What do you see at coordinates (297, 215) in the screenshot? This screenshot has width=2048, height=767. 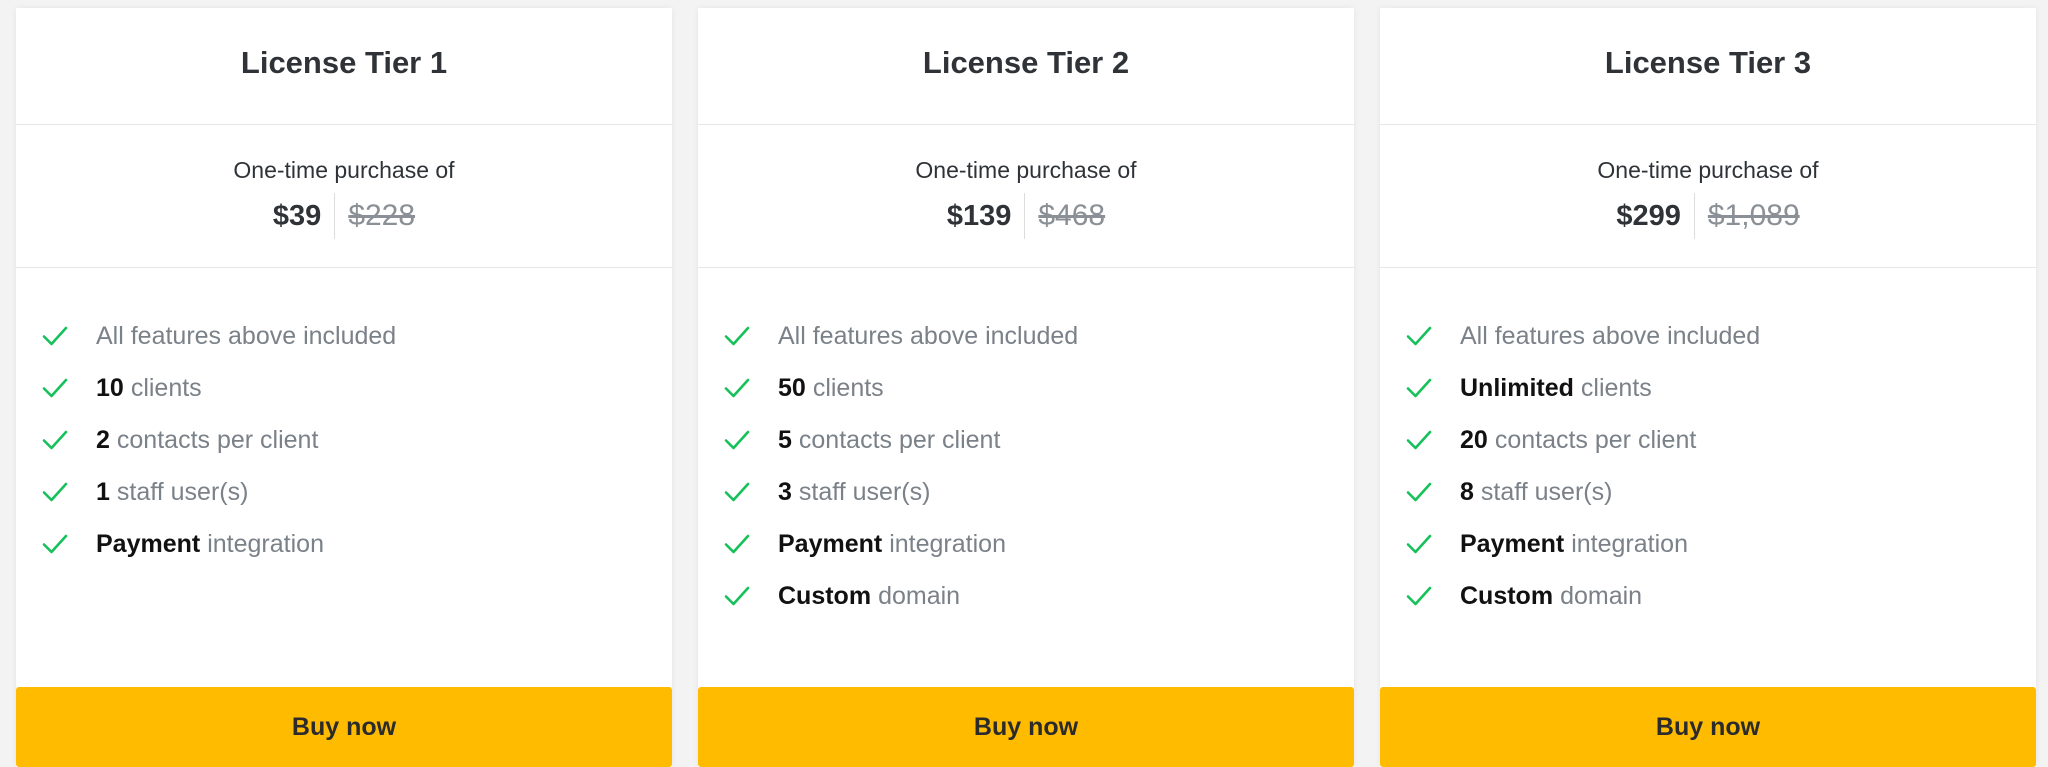 I see `current-price: $39` at bounding box center [297, 215].